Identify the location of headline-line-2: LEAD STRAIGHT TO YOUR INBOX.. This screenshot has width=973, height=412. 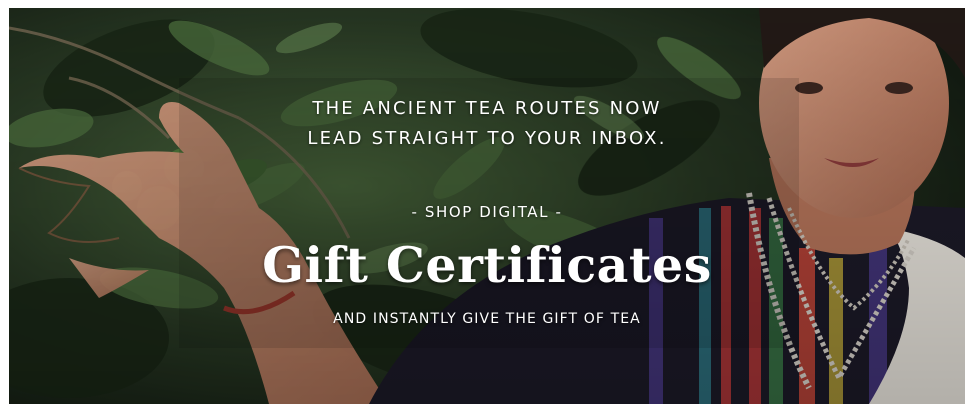
(487, 138).